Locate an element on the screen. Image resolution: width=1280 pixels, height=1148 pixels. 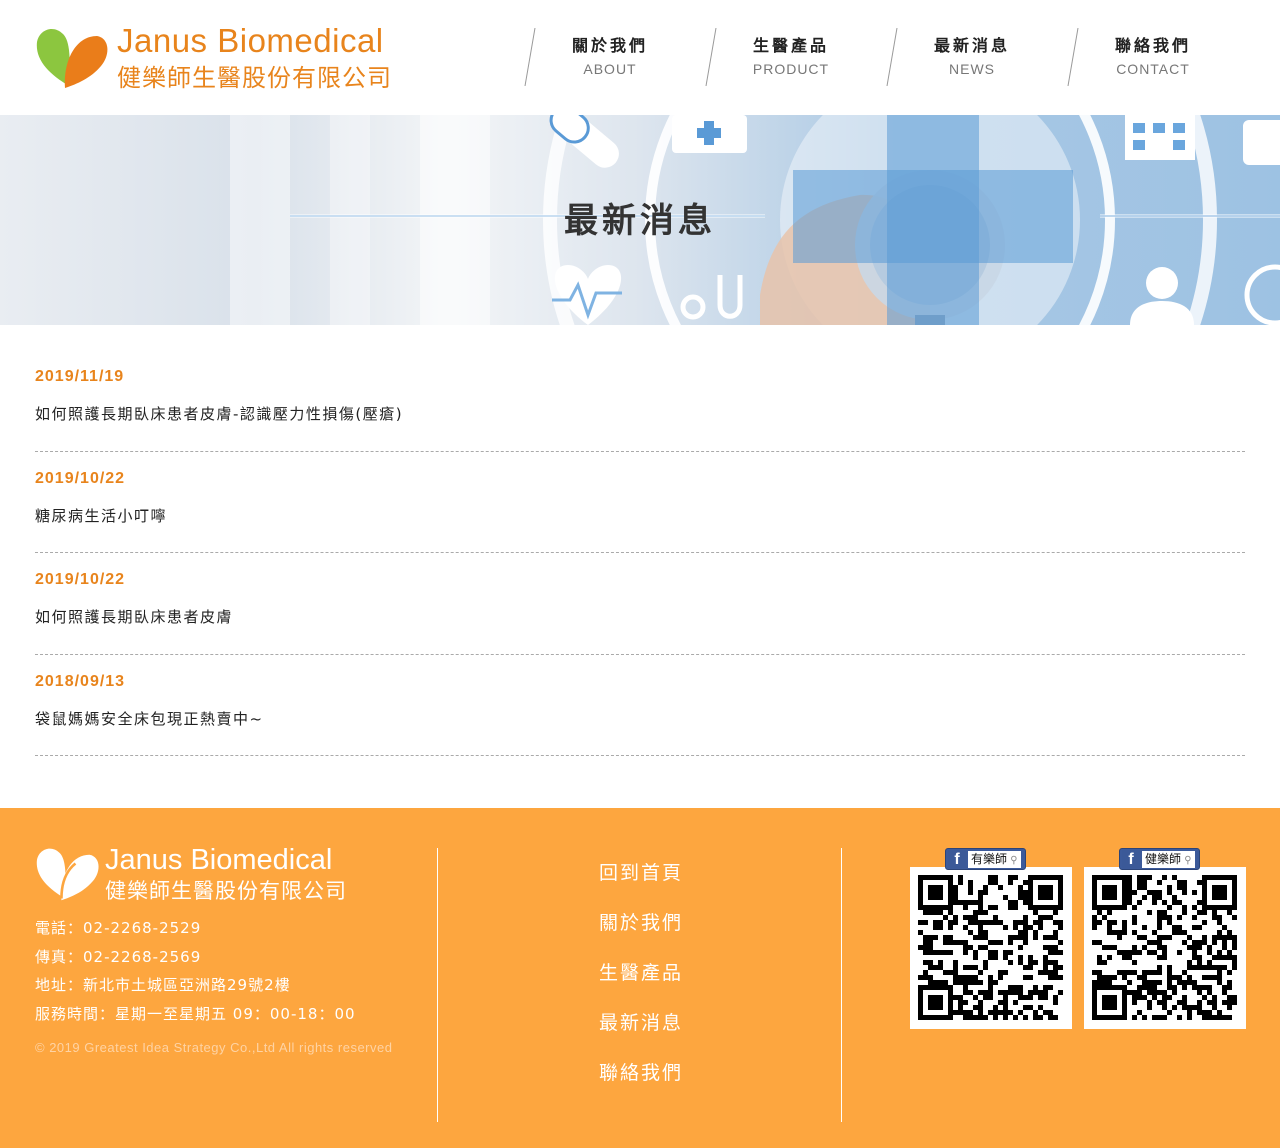
news-item: 2019/10/22 糖尿病生活小叮嚀 is located at coordinates (640, 502).